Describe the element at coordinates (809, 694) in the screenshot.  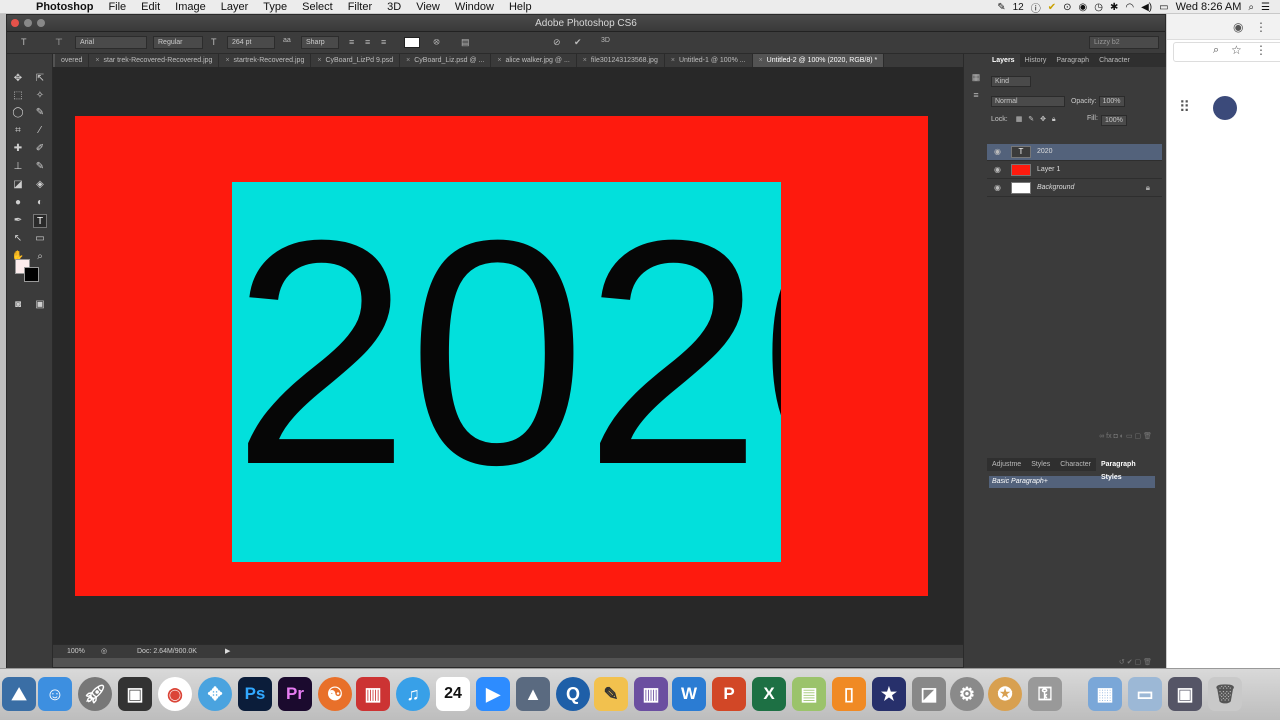
I see `preview-icon: ▤` at that location.